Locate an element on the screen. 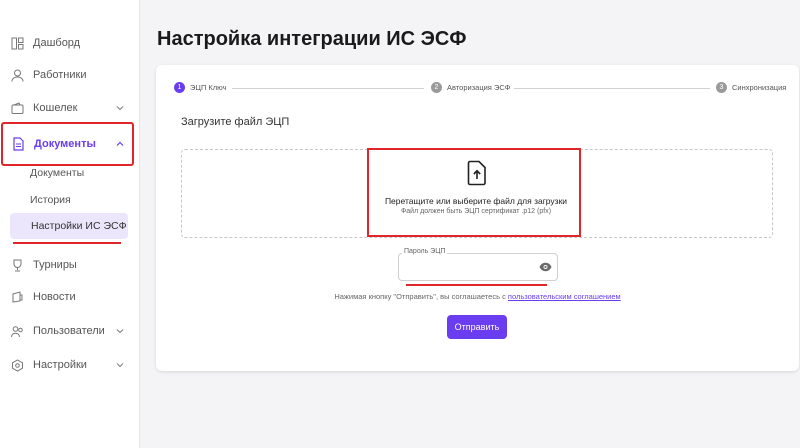 This screenshot has height=448, width=800. sidebar-item-tournaments: Турниры is located at coordinates (70, 265).